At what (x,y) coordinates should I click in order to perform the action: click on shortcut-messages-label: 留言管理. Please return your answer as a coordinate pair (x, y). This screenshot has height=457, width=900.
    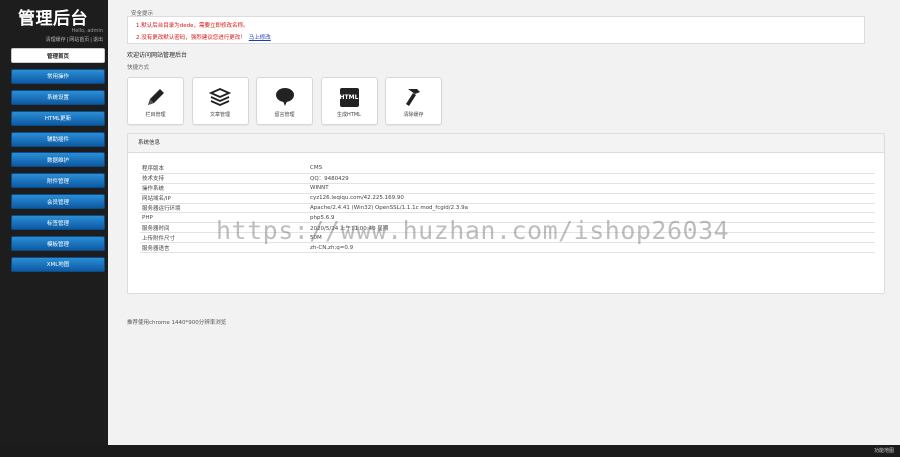
    Looking at the image, I should click on (284, 115).